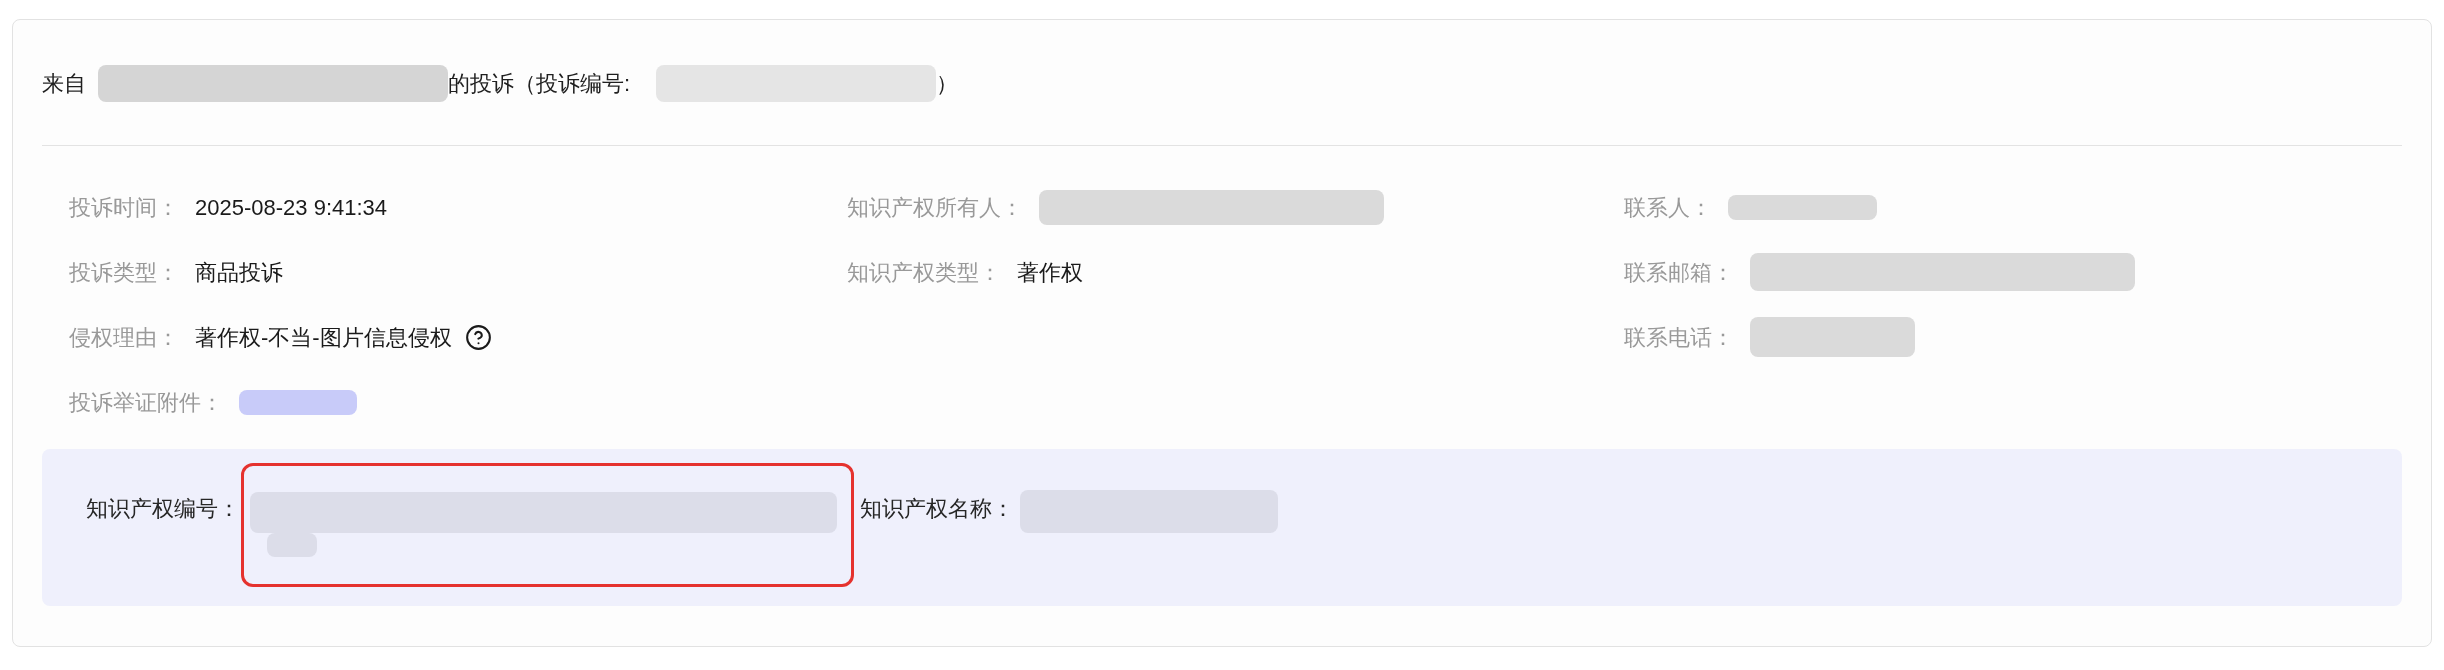 Image resolution: width=2444 pixels, height=670 pixels. I want to click on field-label: 投诉类型：, so click(124, 272).